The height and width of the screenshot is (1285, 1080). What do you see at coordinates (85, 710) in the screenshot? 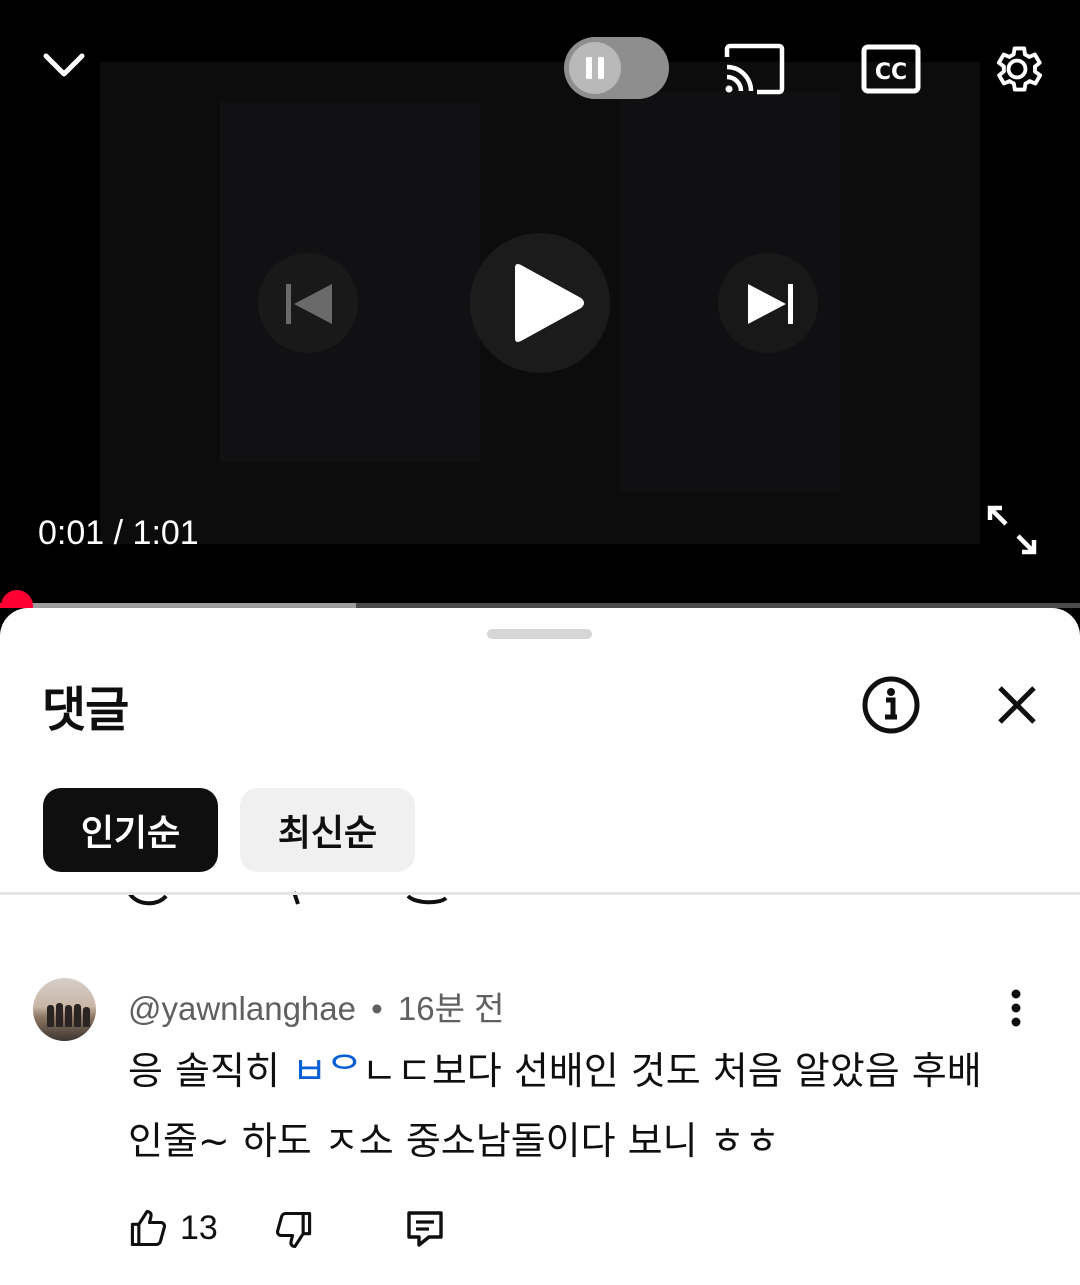
I see `sheet-title: 댓글` at bounding box center [85, 710].